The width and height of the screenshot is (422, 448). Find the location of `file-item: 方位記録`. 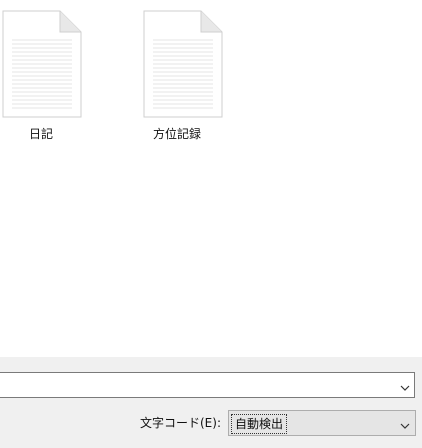

file-item: 方位記録 is located at coordinates (182, 77).